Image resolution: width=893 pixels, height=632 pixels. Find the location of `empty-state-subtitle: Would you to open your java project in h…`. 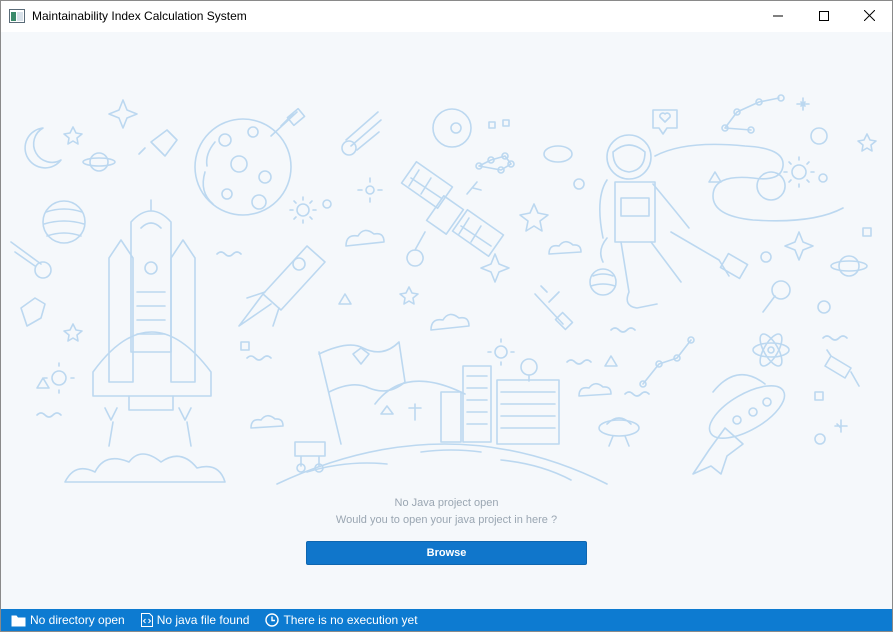

empty-state-subtitle: Would you to open your java project in h… is located at coordinates (446, 520).